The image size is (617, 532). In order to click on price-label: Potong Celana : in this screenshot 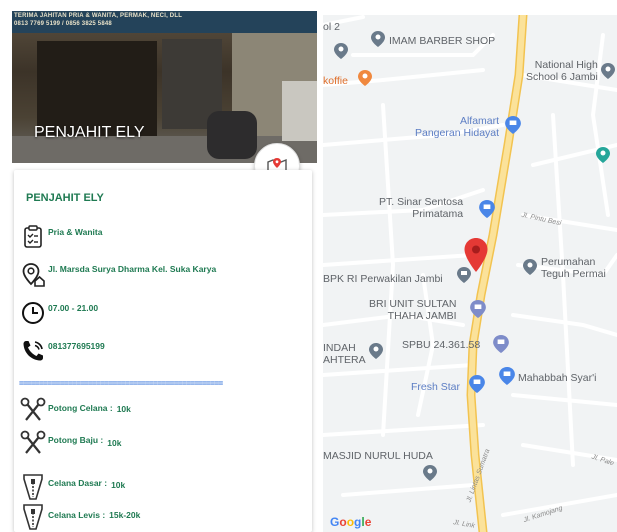, I will do `click(80, 408)`.